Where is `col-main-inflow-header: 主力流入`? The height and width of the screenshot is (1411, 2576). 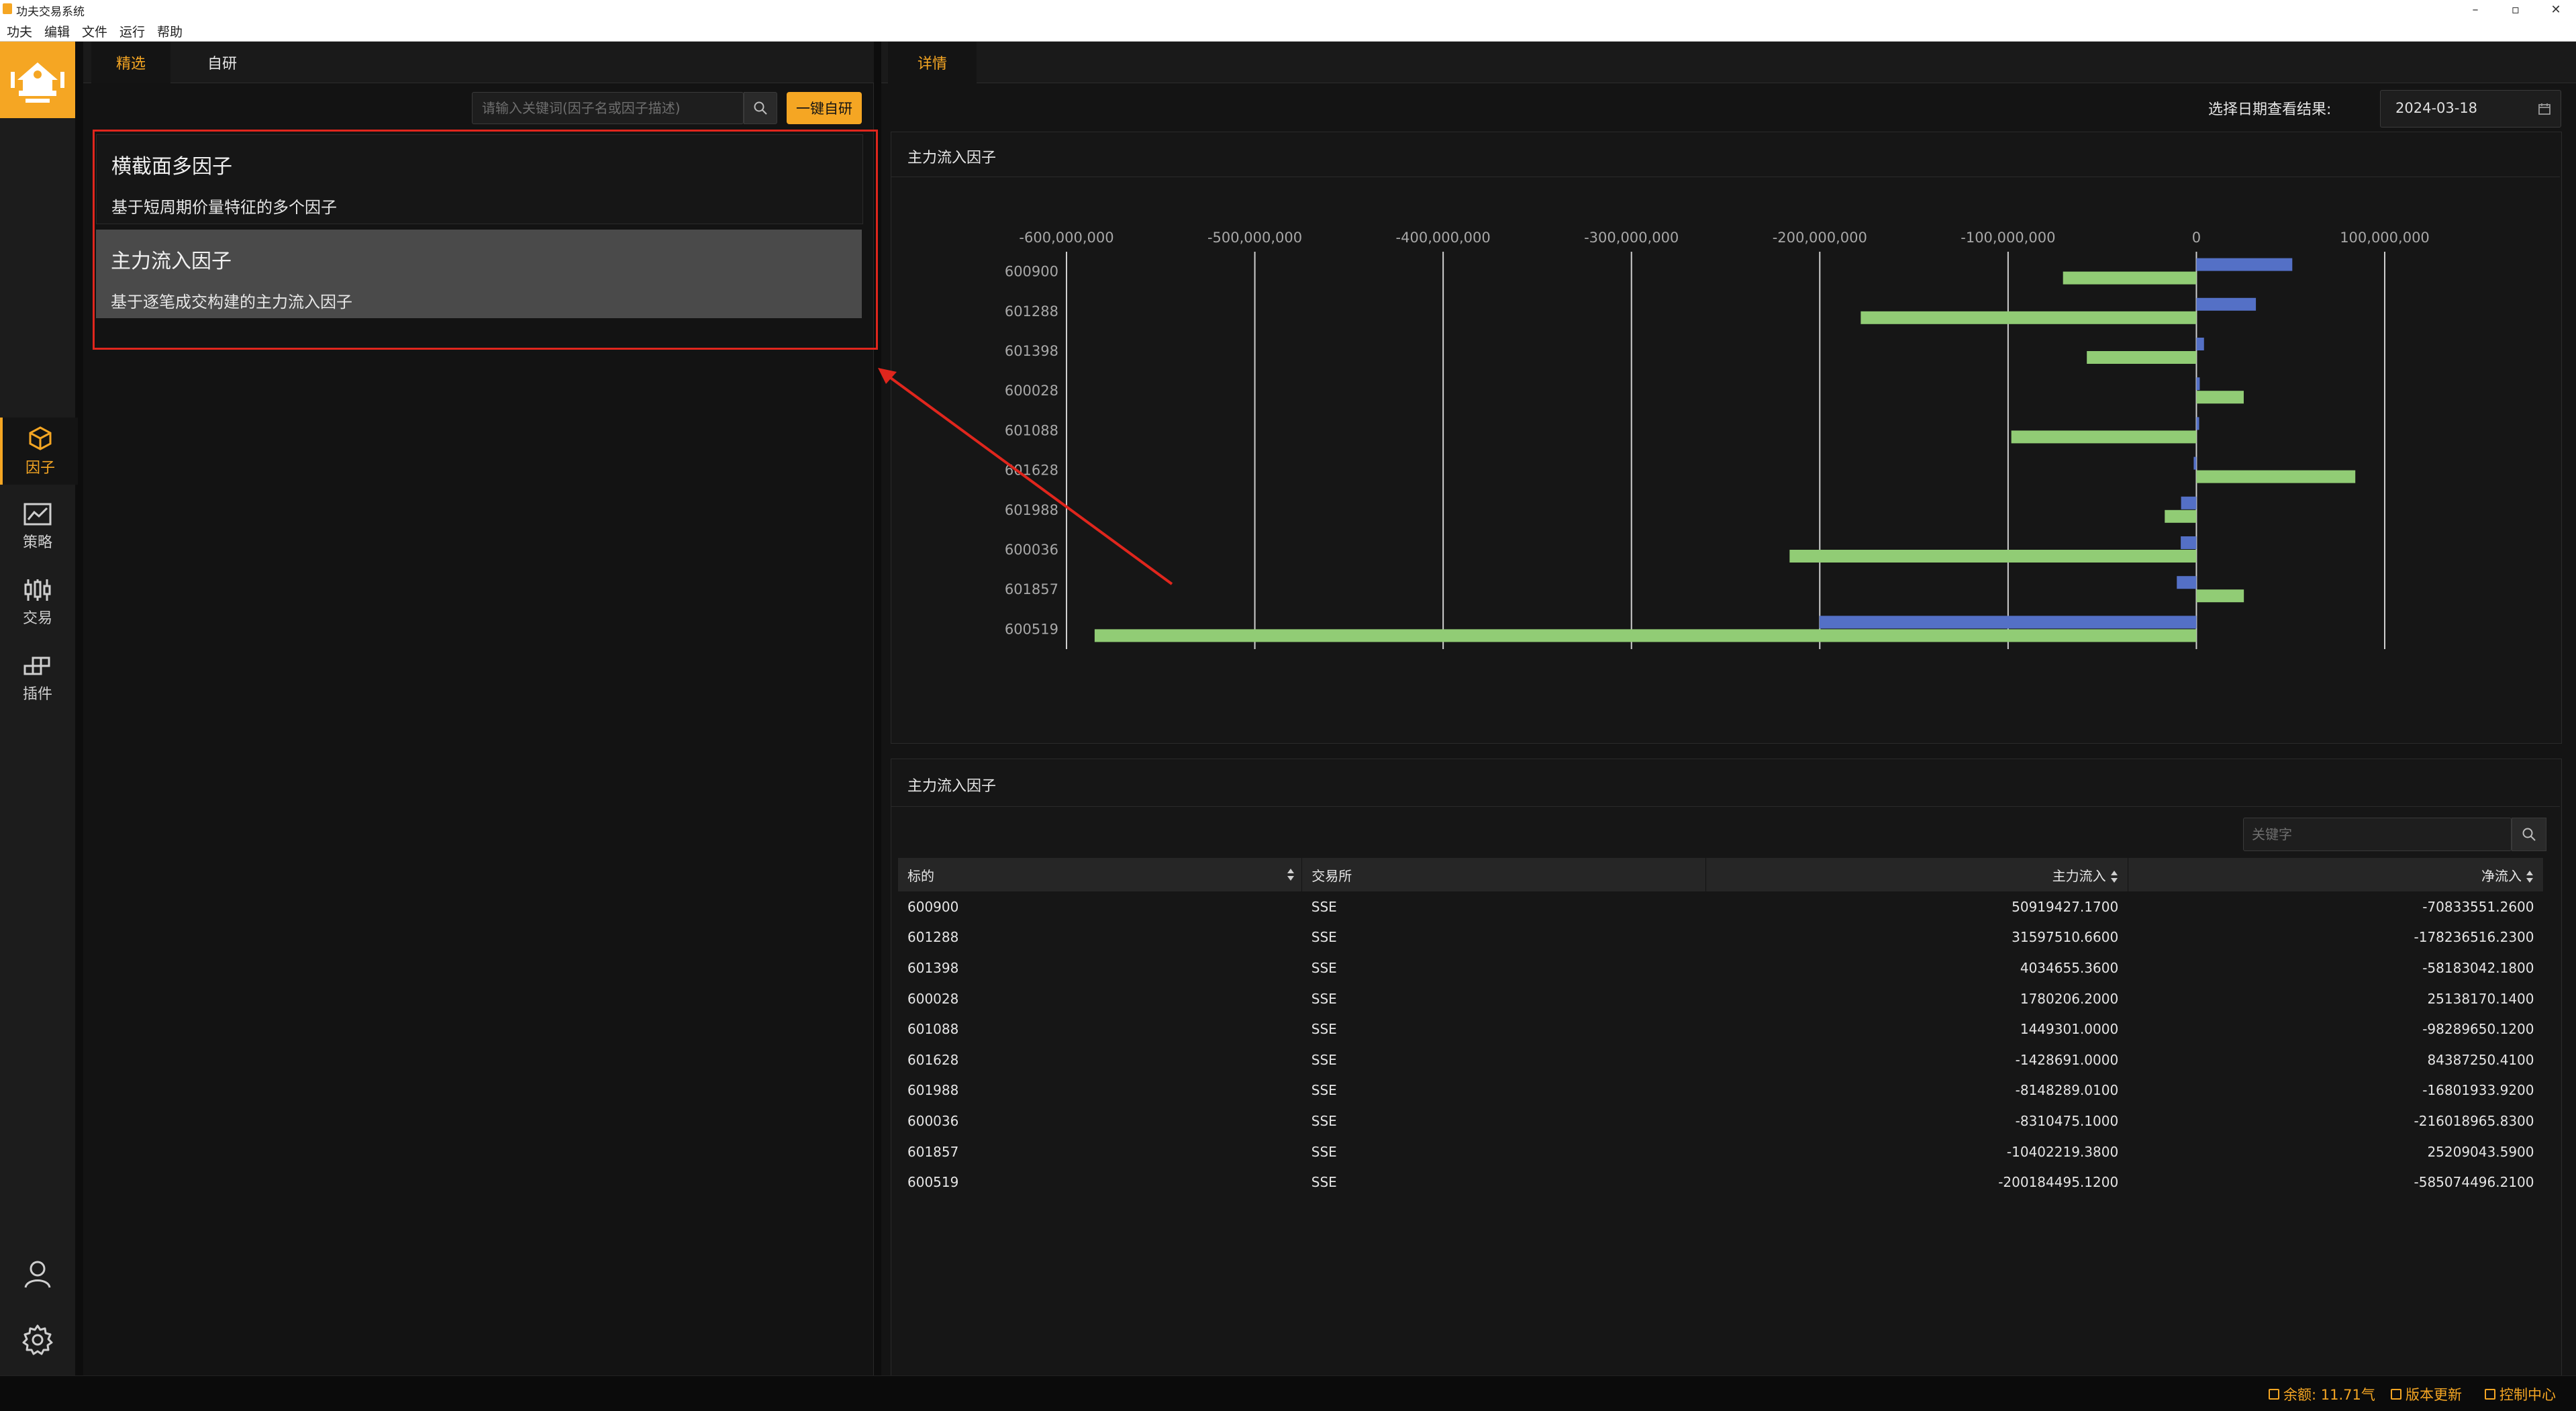 col-main-inflow-header: 主力流入 is located at coordinates (1916, 874).